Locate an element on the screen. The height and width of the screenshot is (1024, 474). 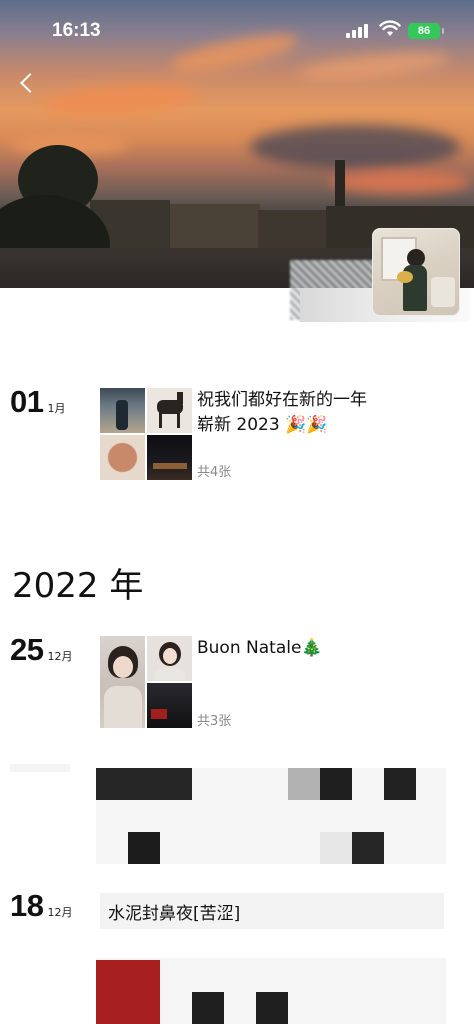
post-text-line: 崭新 2023 🎉🎉 is located at coordinates (262, 425).